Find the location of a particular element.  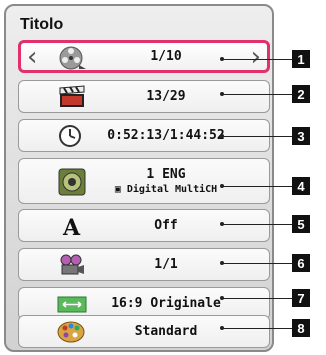

title-row: ‹ 1/10 › is located at coordinates (144, 56).